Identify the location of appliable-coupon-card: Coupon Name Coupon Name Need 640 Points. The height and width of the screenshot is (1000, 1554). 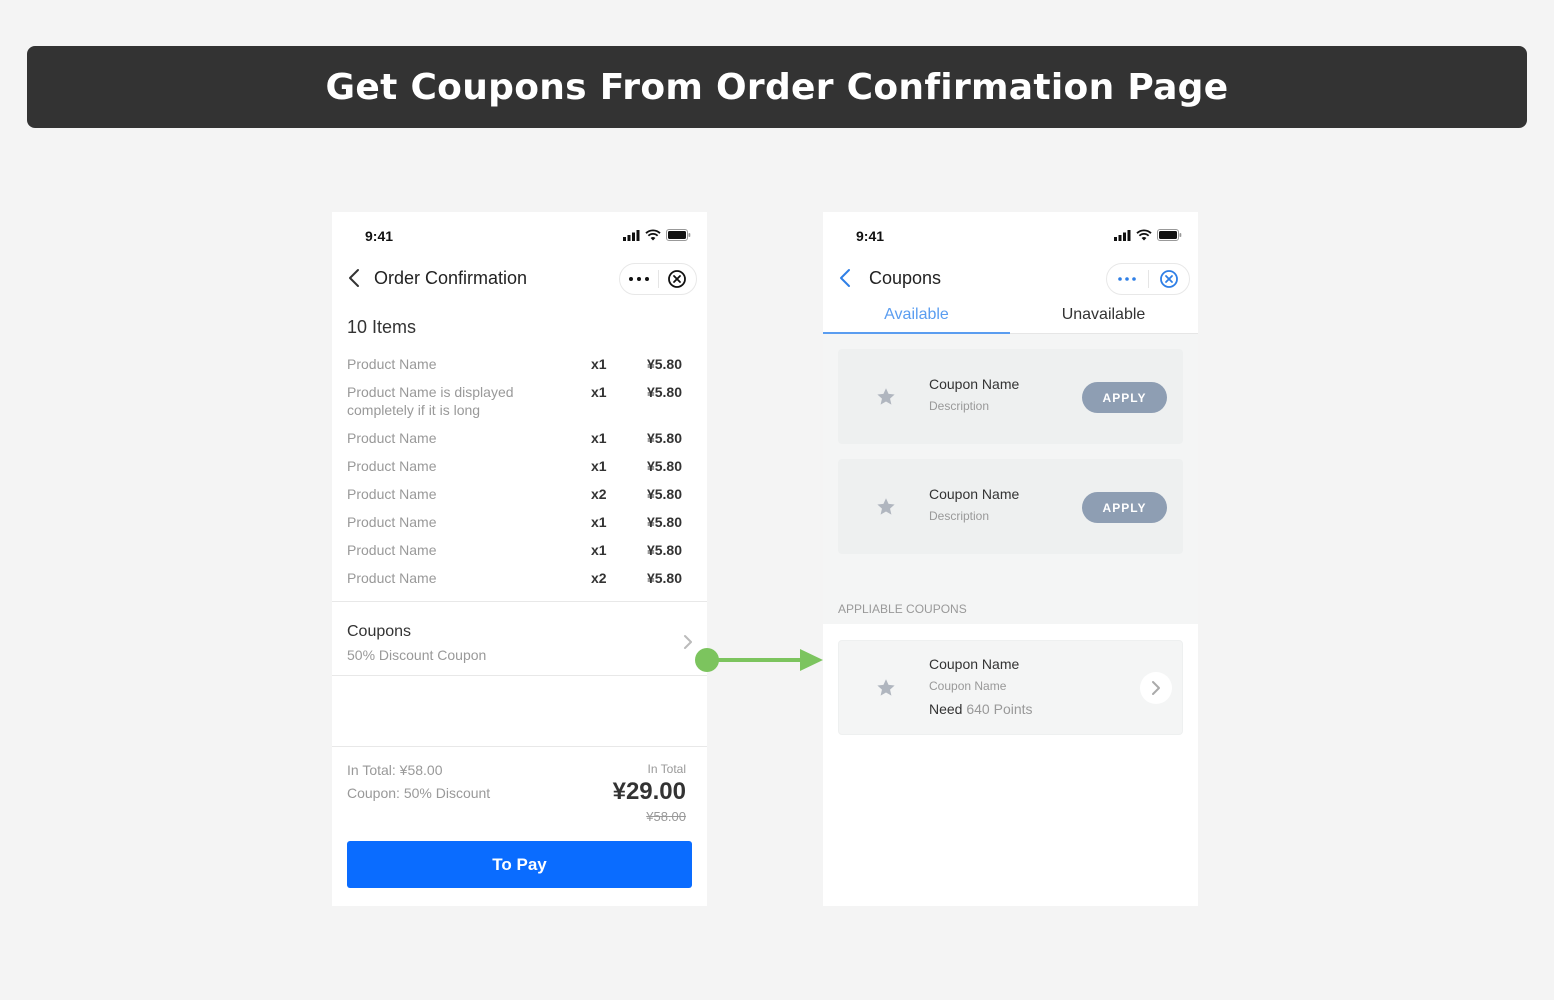
(1010, 687).